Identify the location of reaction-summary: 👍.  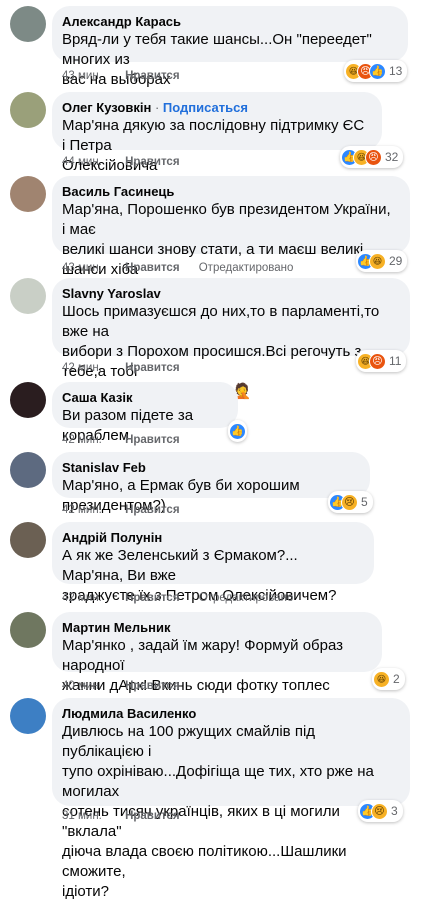
(237, 431).